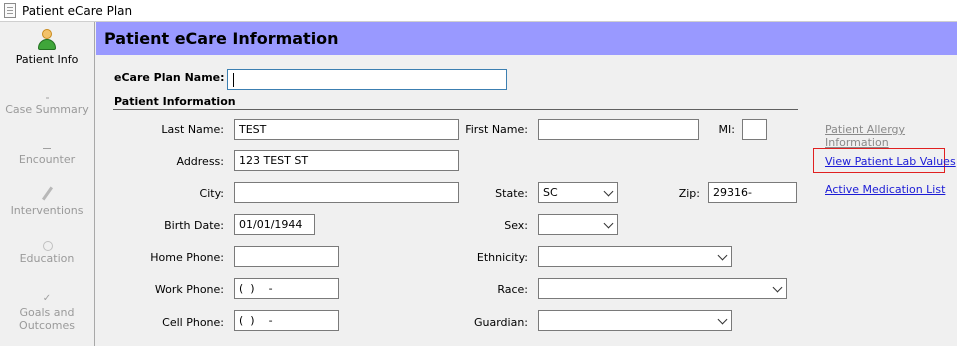  What do you see at coordinates (550, 192) in the screenshot?
I see `state-value: SC` at bounding box center [550, 192].